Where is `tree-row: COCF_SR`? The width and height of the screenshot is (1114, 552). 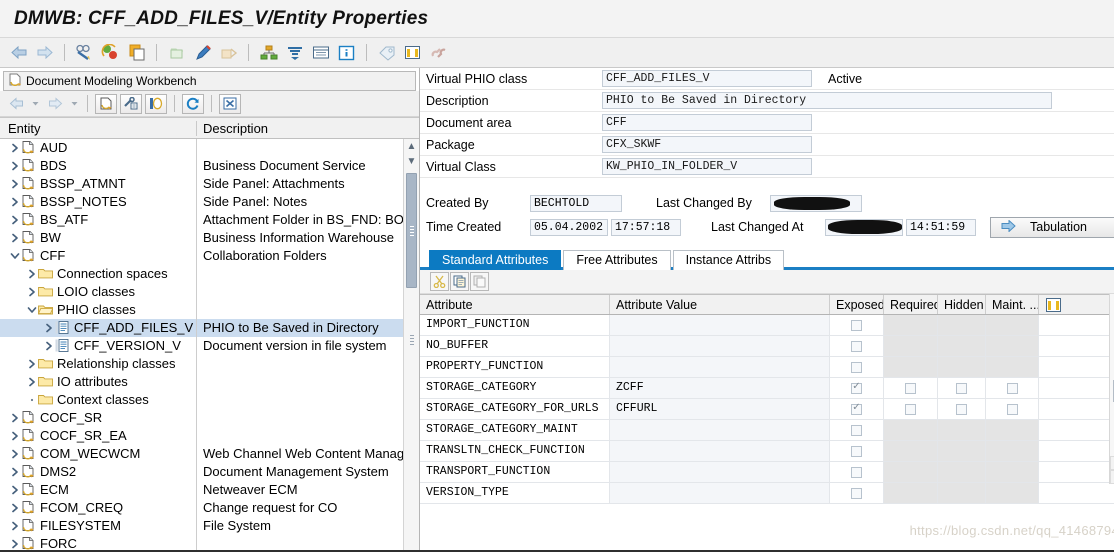
tree-row: COCF_SR is located at coordinates (209, 418).